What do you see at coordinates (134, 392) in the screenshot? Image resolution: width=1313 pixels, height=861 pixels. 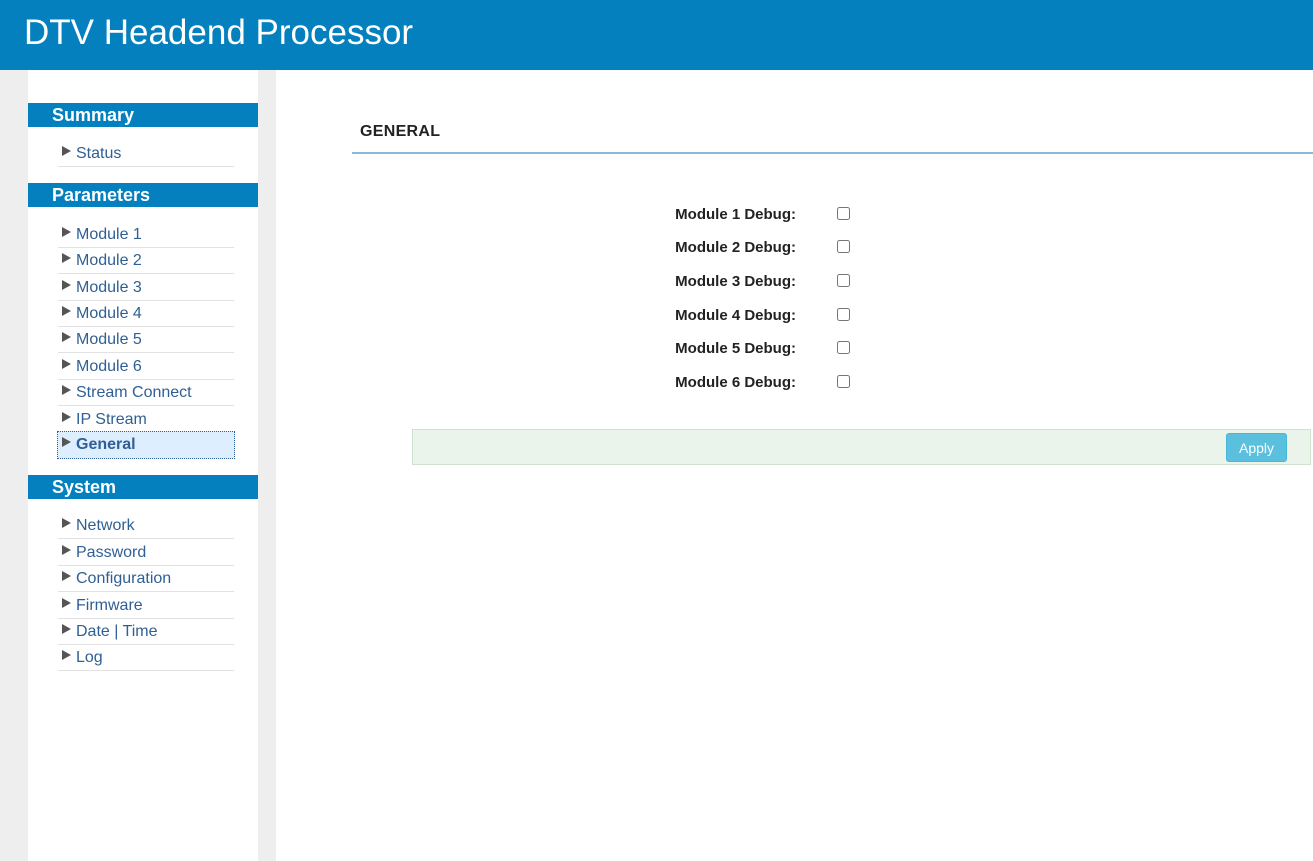 I see `sidebar-item-label: Stream Connect` at bounding box center [134, 392].